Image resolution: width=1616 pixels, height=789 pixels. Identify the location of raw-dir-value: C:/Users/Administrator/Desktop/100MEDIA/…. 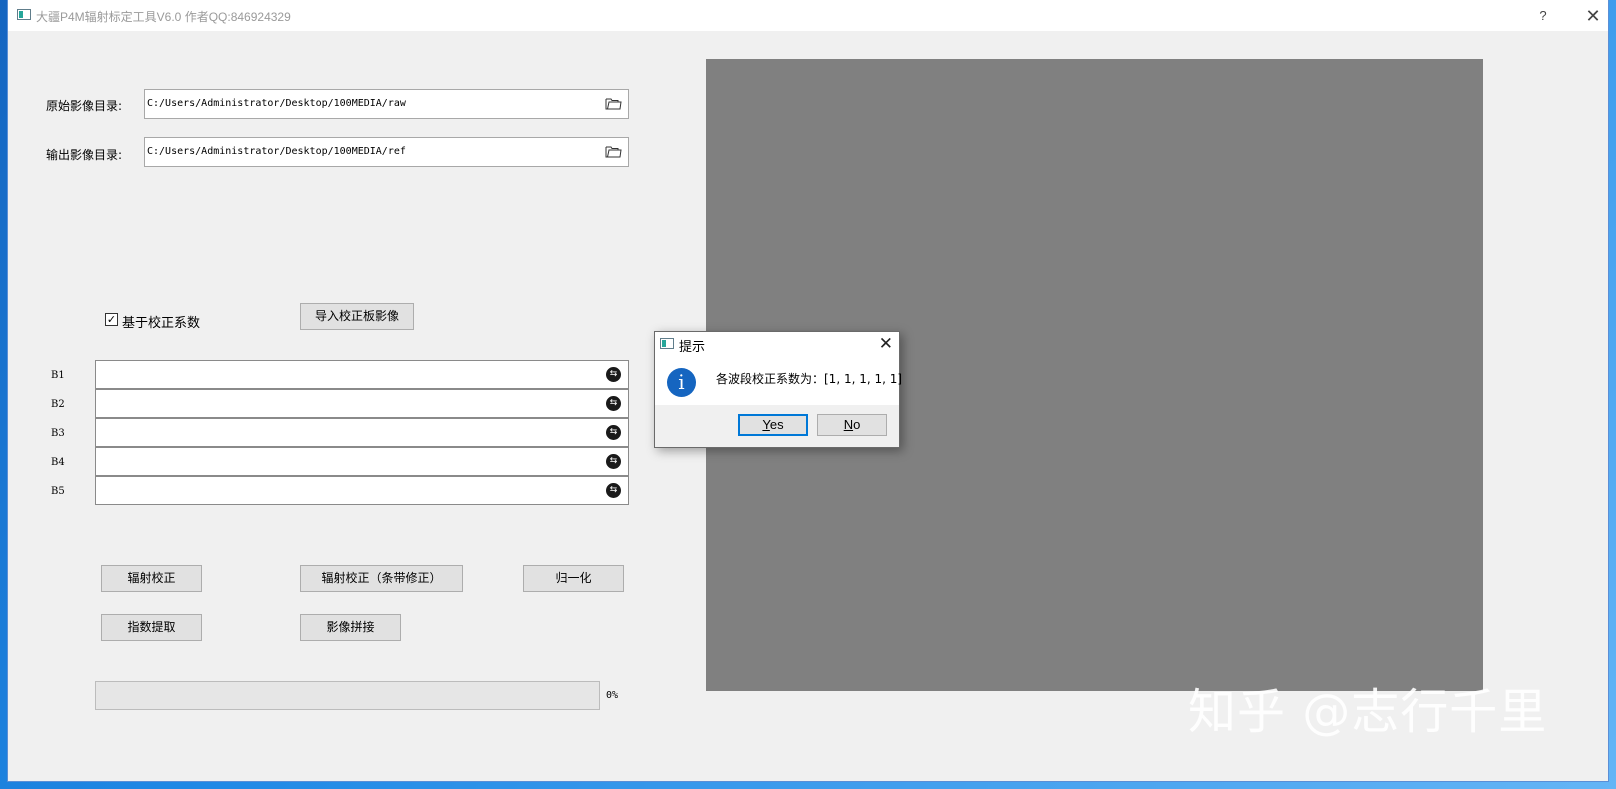
(276, 103).